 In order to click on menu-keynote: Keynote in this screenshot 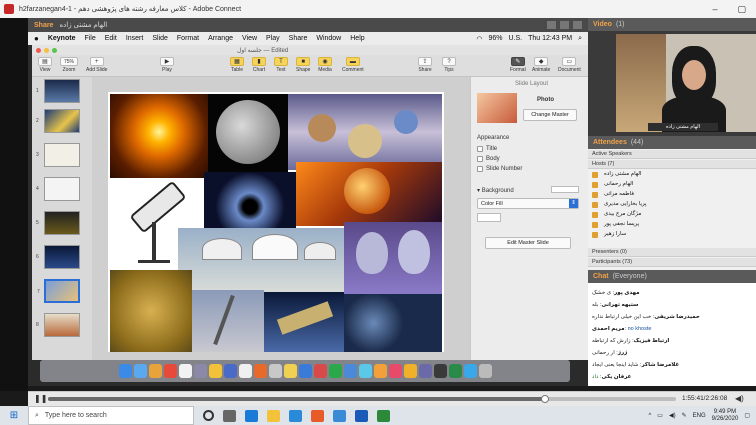, I will do `click(62, 38)`.